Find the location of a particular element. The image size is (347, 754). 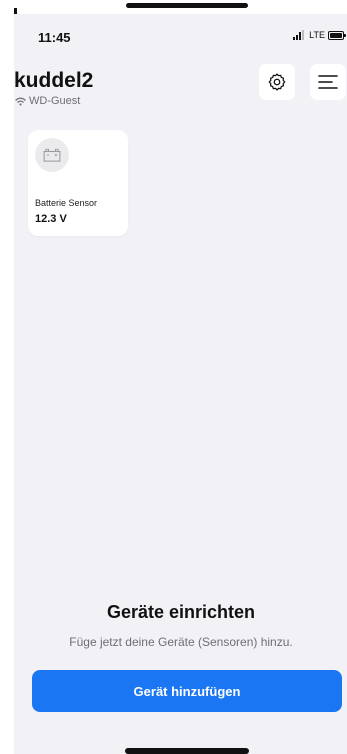

settings-button is located at coordinates (277, 82).